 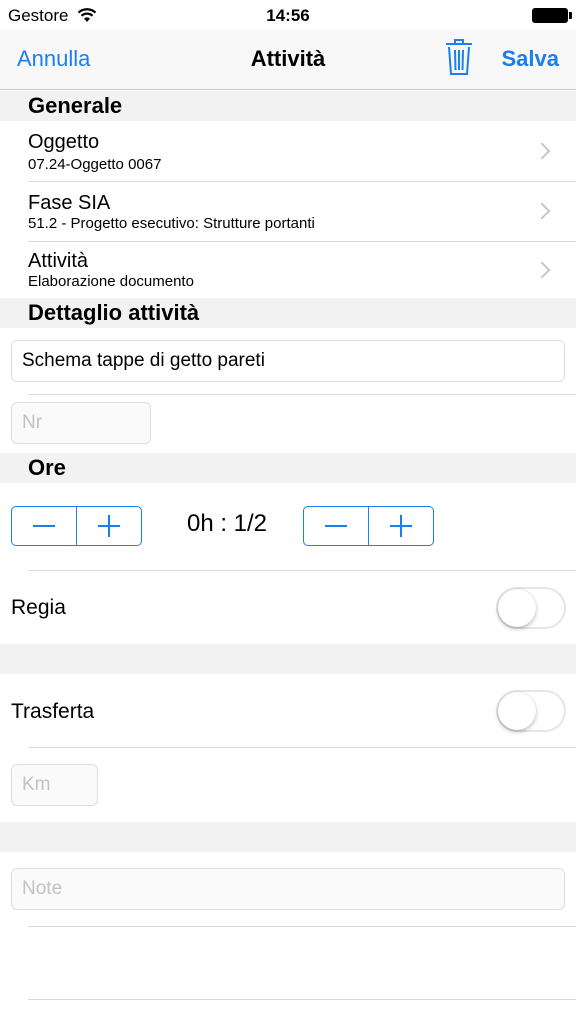 I want to click on fraction-increment-button, so click(x=400, y=526).